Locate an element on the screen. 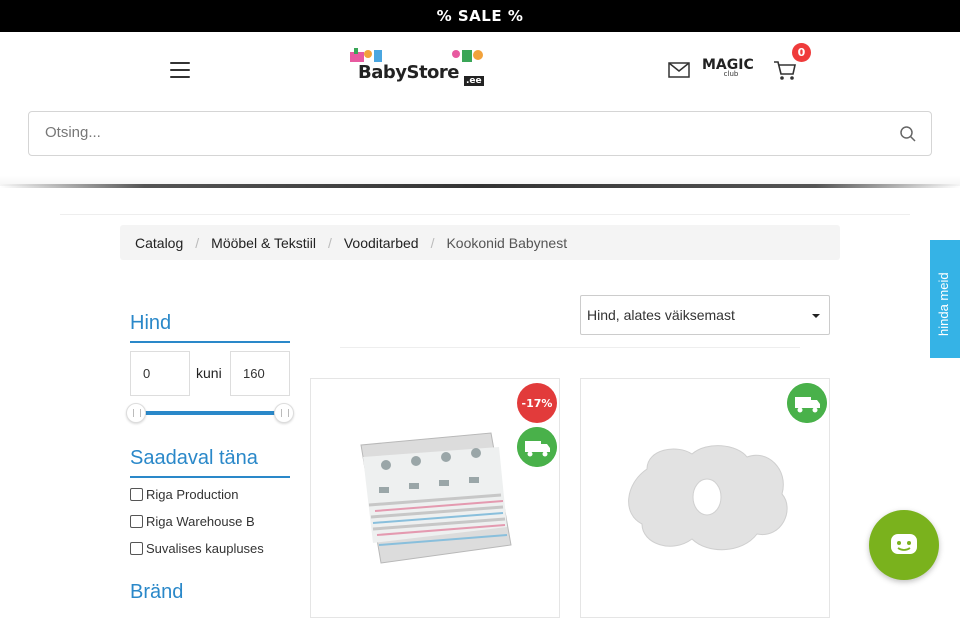 Image resolution: width=960 pixels, height=618 pixels. chevron-down-icon is located at coordinates (816, 316).